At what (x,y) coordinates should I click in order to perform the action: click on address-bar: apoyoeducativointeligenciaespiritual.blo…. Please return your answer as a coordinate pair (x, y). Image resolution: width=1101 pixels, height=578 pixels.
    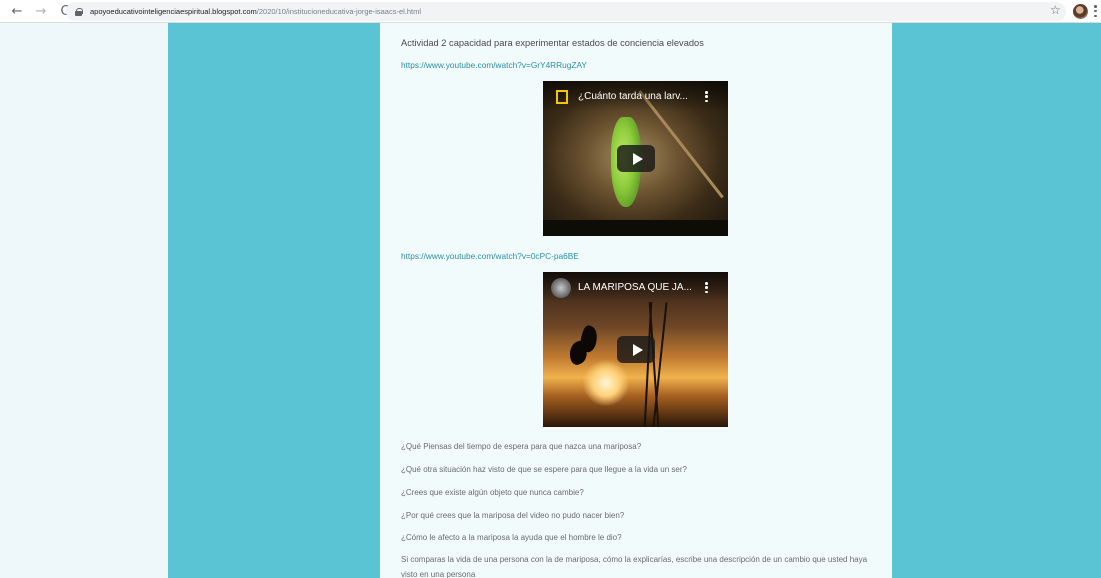
    Looking at the image, I should click on (566, 11).